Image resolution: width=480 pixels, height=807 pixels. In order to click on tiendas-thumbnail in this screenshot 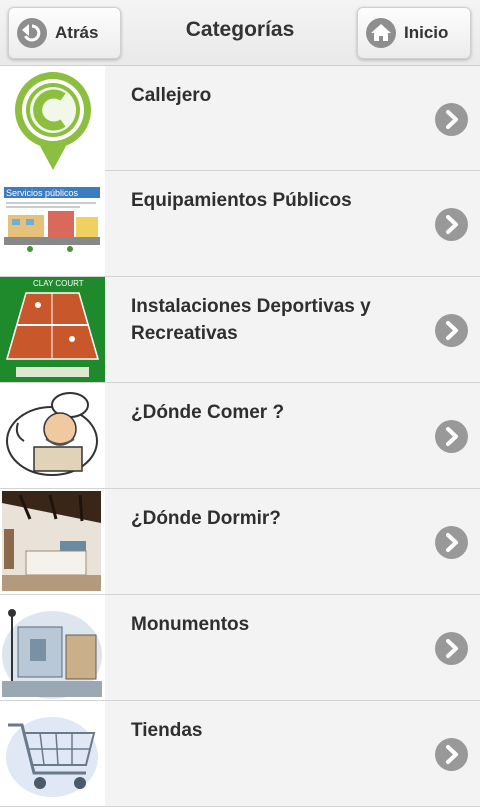, I will do `click(52, 753)`.